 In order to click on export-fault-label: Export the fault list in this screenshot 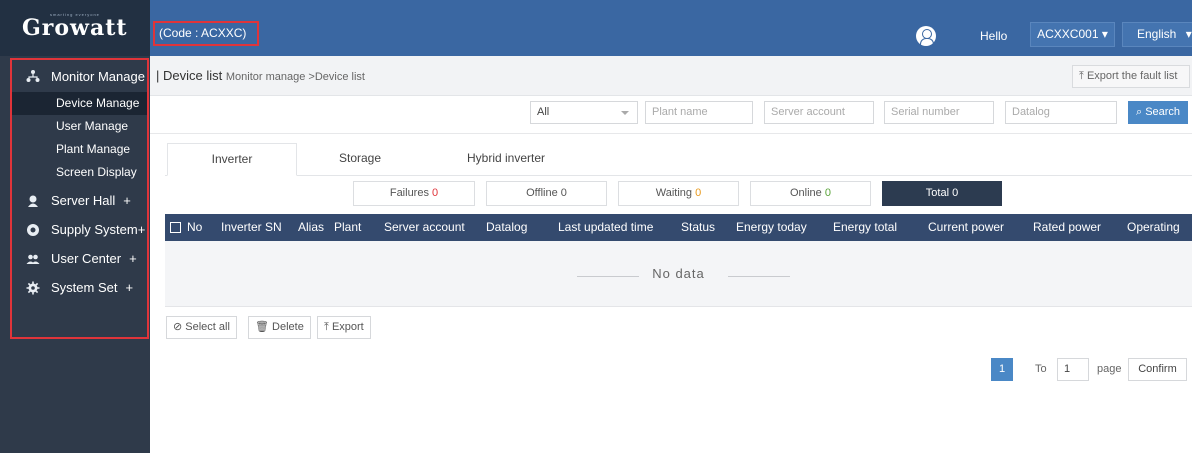, I will do `click(1132, 76)`.